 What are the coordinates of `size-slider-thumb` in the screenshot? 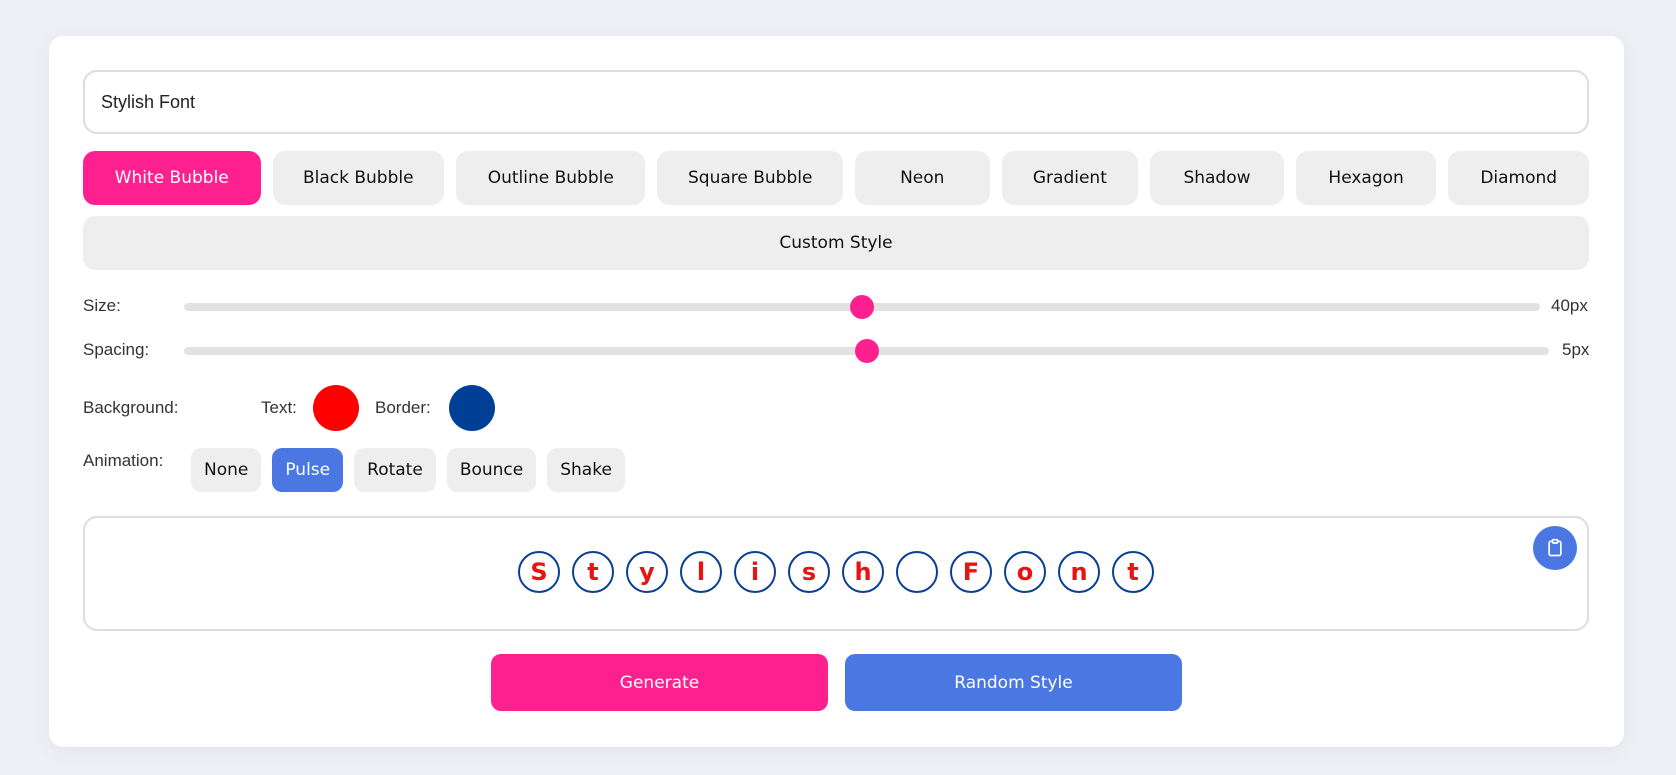 It's located at (862, 307).